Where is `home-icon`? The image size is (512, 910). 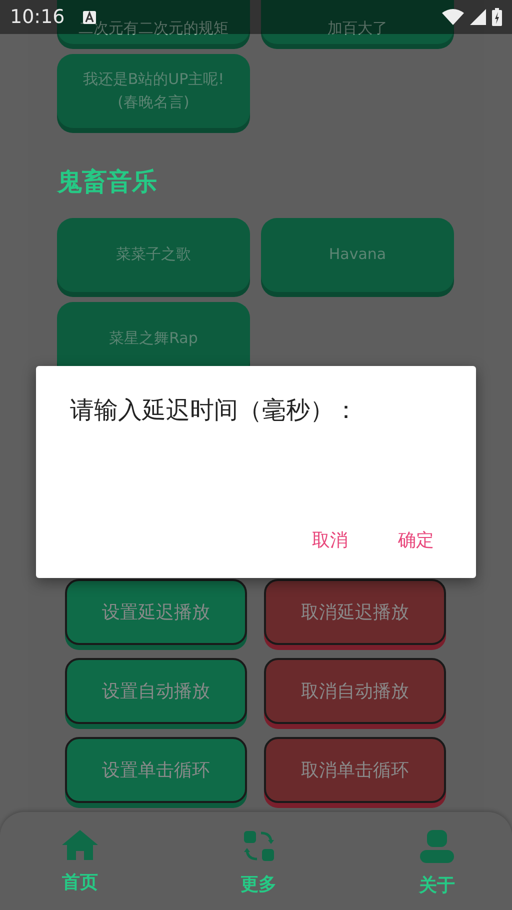
home-icon is located at coordinates (80, 845).